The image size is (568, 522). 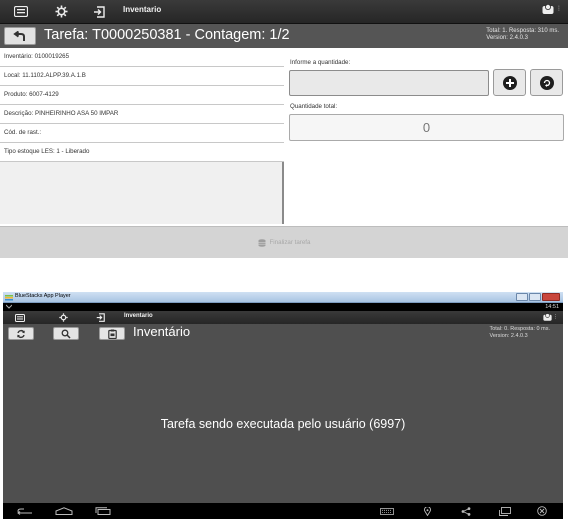 I want to click on quantity-label: Informe a quantidade:, so click(x=320, y=62).